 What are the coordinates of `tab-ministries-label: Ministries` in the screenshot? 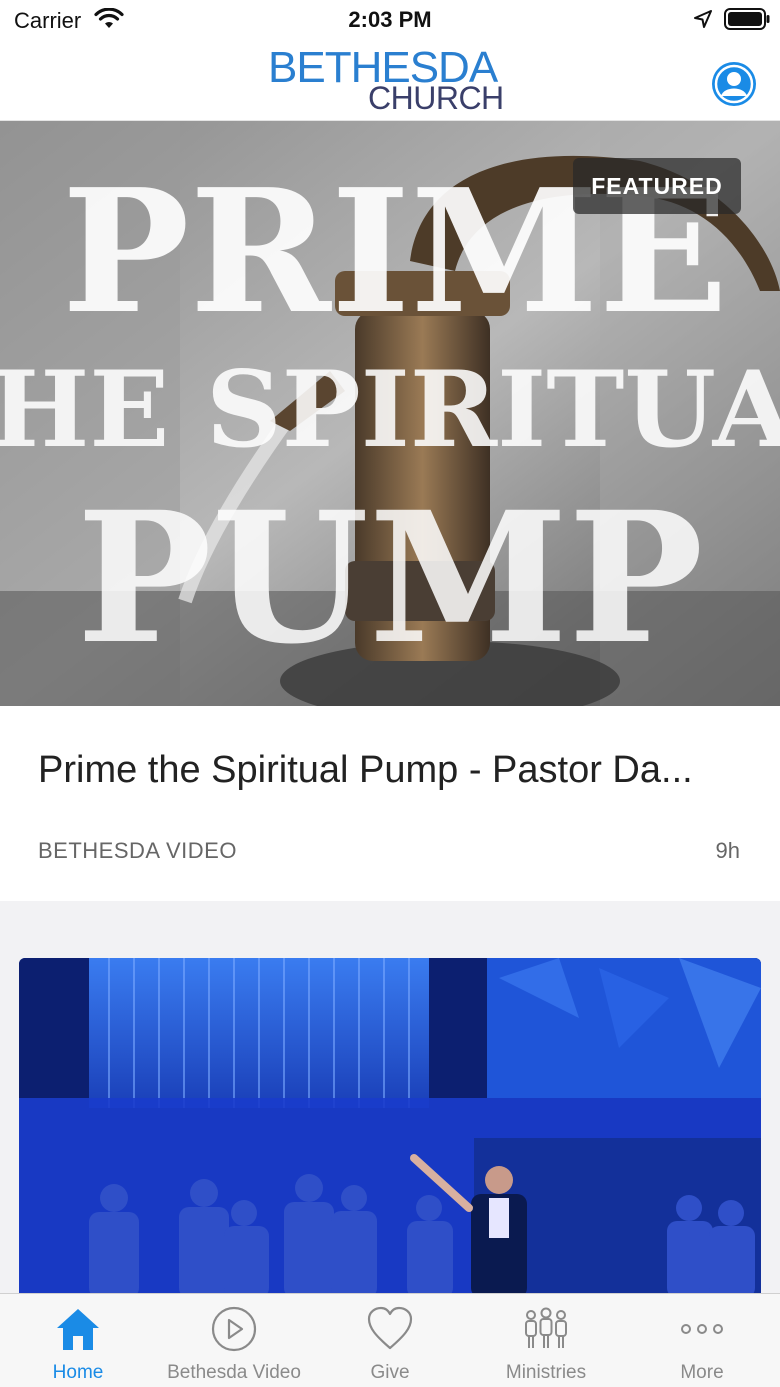 It's located at (546, 1372).